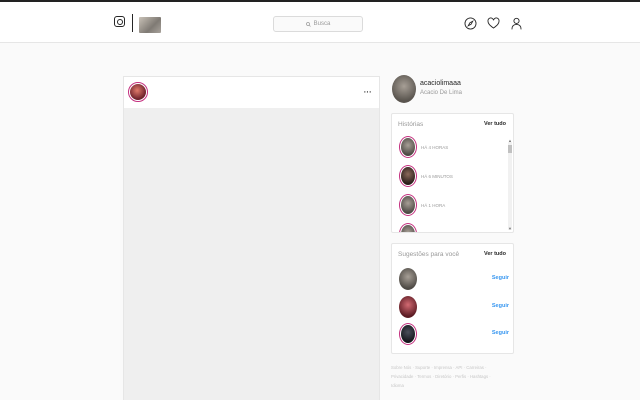 This screenshot has width=640, height=400. I want to click on profile-icon, so click(516, 23).